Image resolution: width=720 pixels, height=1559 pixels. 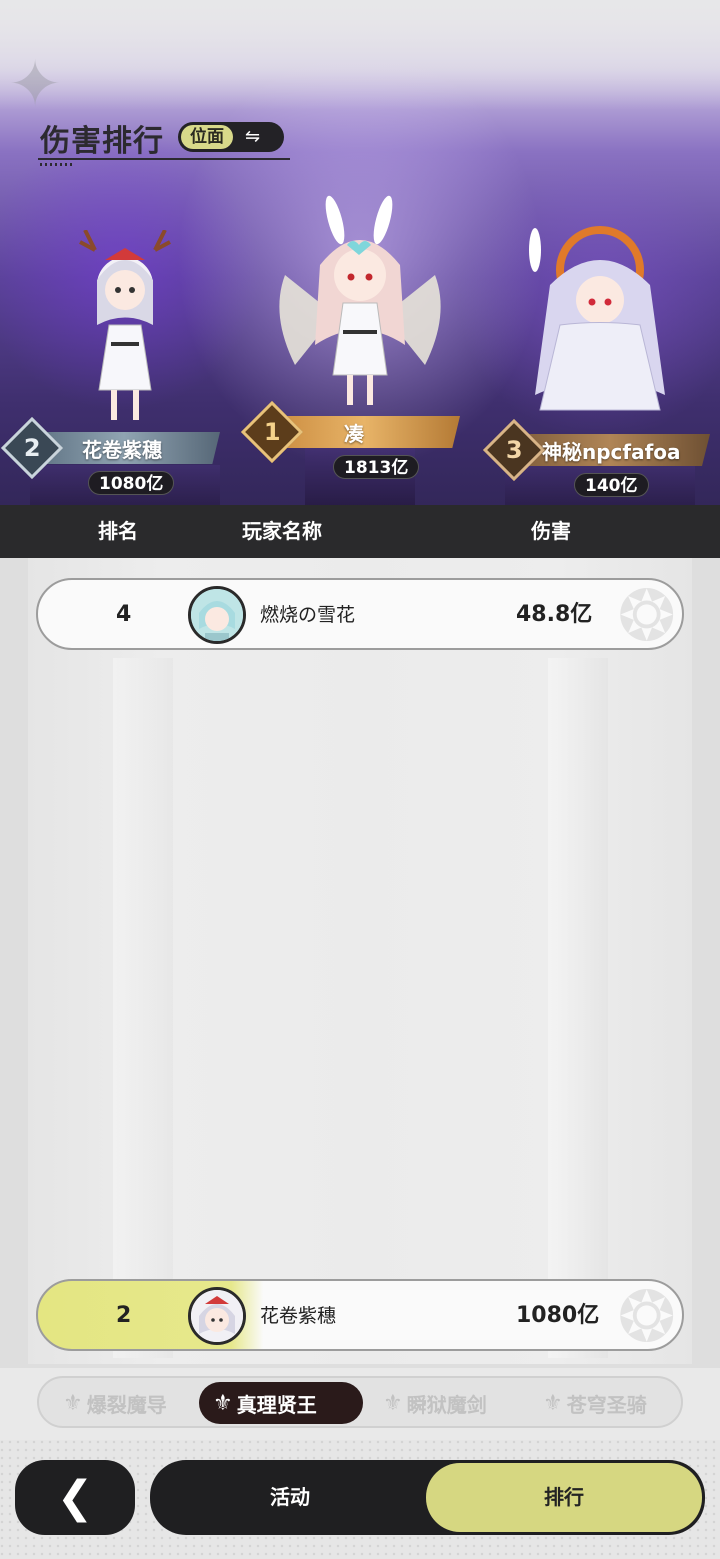 I want to click on hero-fade, so click(x=360, y=55).